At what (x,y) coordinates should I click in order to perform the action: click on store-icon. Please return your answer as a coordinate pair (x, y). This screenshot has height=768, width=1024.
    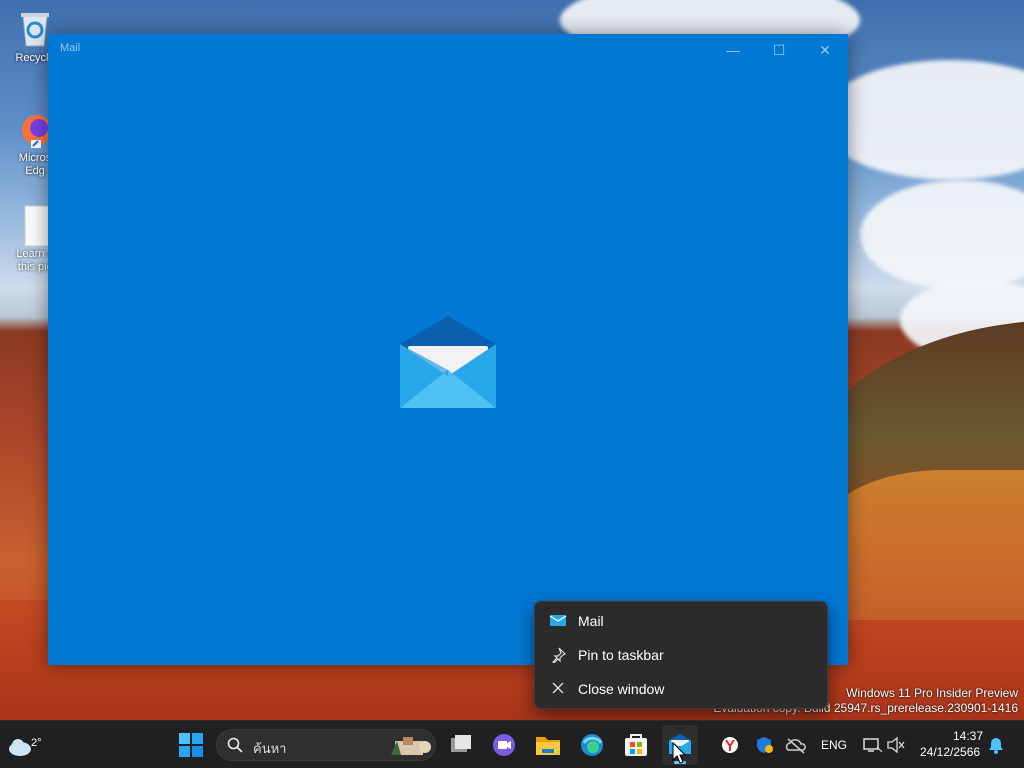
    Looking at the image, I should click on (636, 745).